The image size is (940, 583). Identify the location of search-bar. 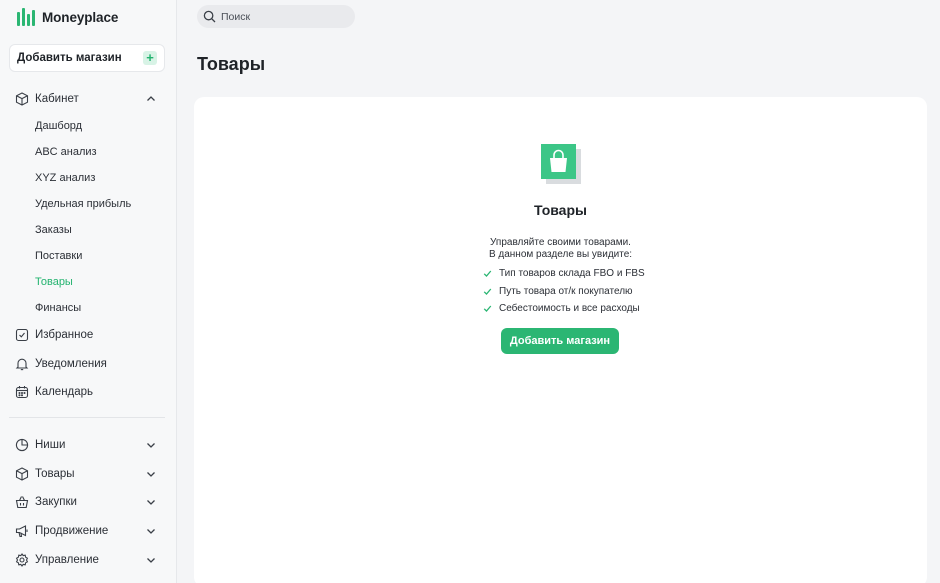
(276, 16).